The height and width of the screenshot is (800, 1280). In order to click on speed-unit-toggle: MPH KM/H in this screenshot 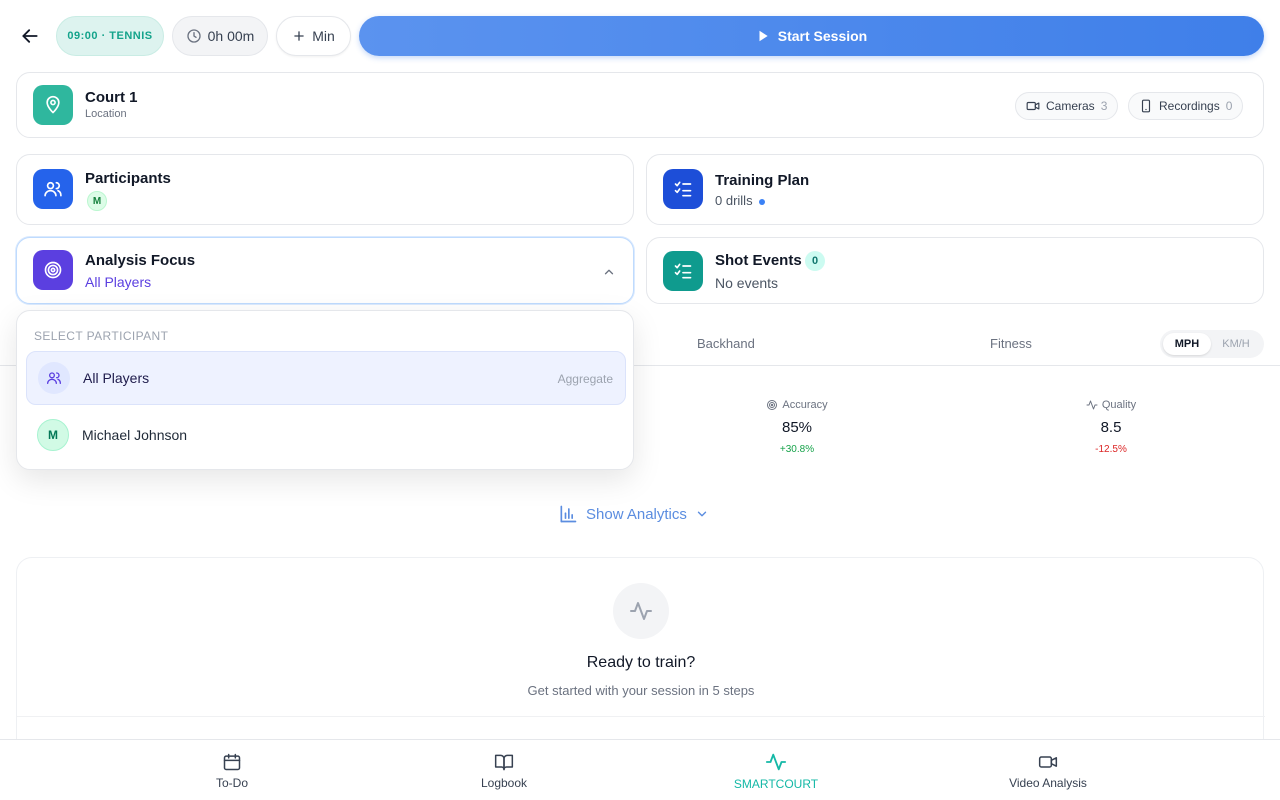, I will do `click(1212, 344)`.